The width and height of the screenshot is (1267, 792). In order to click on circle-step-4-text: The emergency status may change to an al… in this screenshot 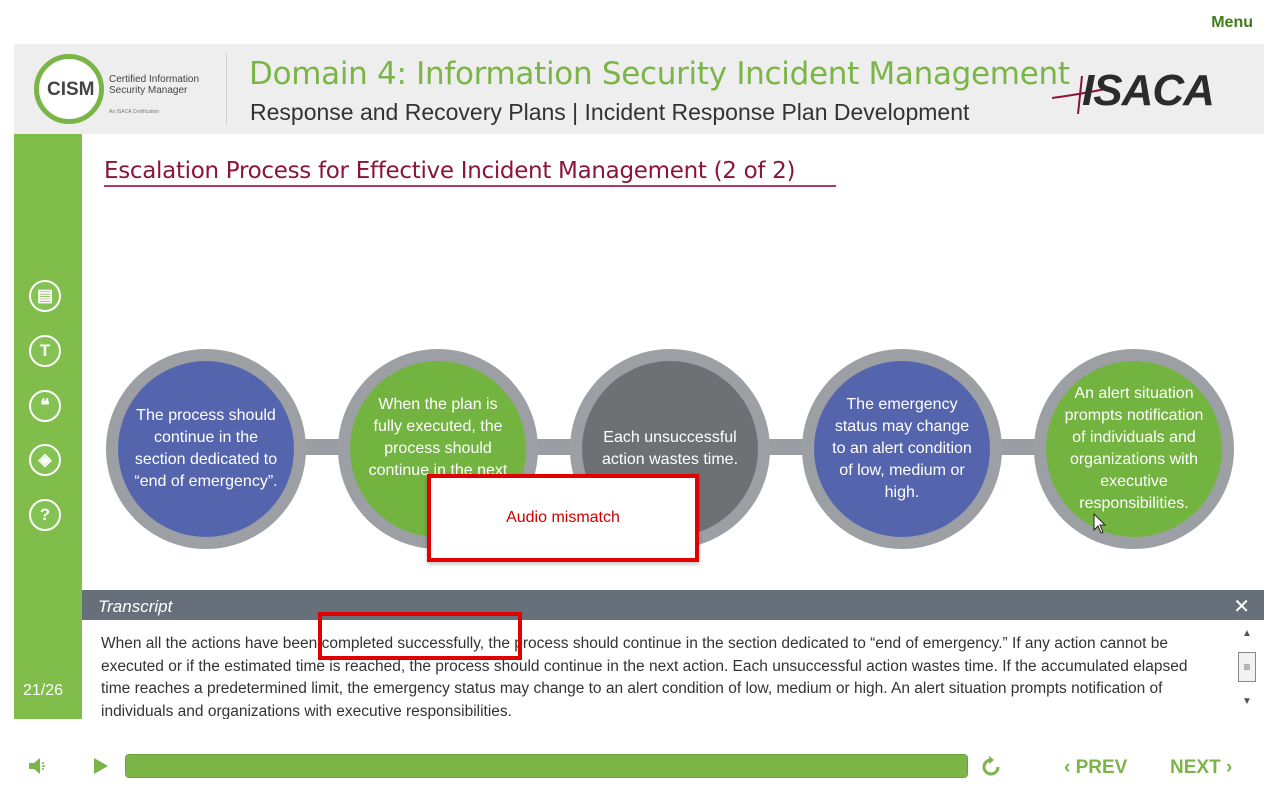, I will do `click(902, 449)`.